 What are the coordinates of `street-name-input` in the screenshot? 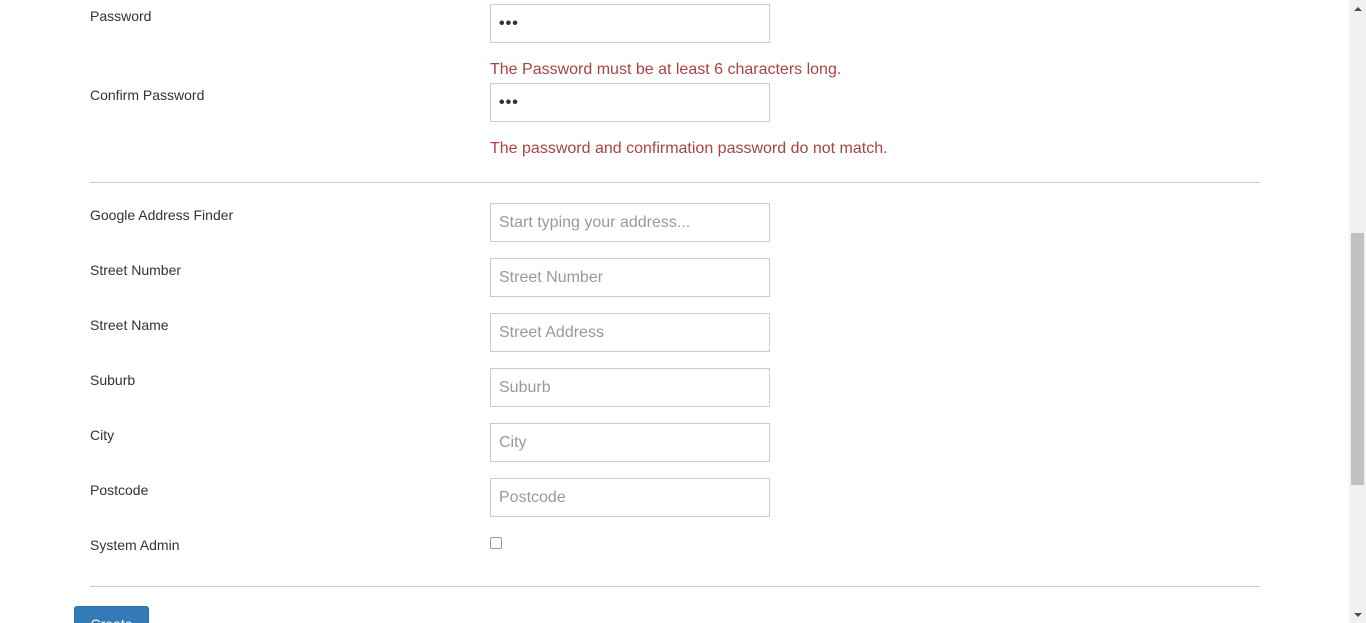 It's located at (630, 332).